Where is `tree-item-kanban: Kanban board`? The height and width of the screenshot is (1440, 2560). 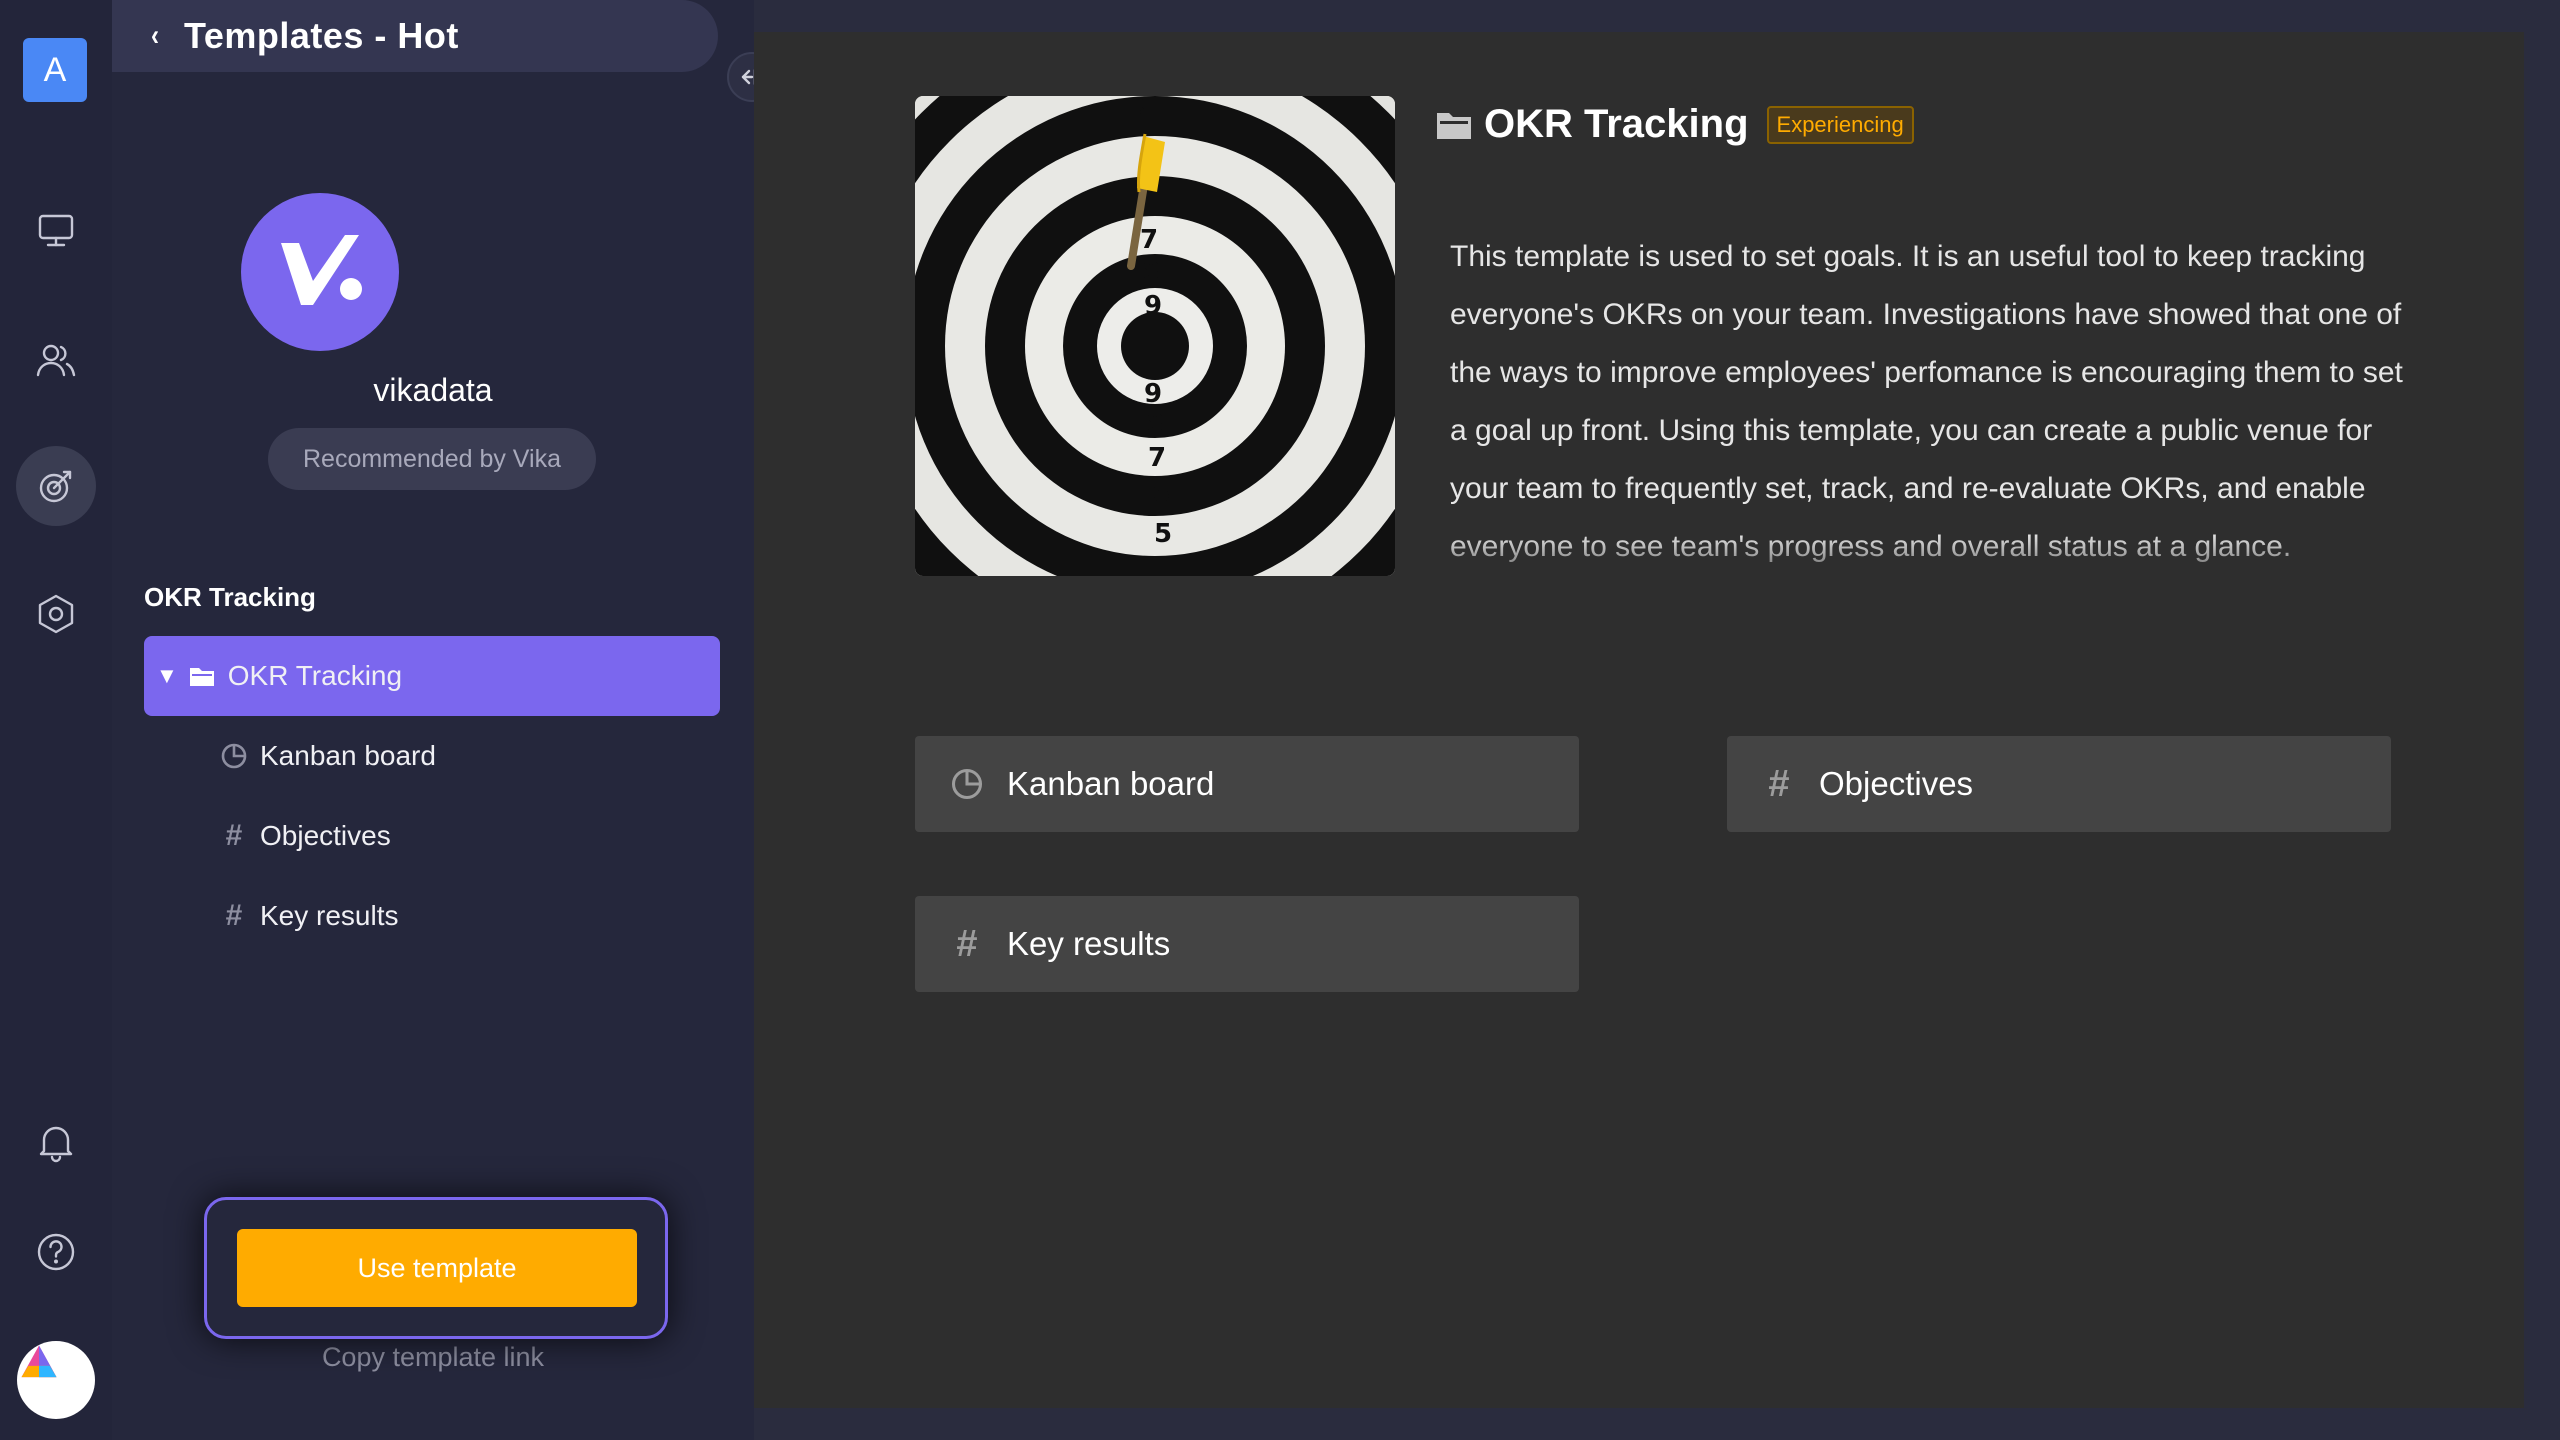 tree-item-kanban: Kanban board is located at coordinates (432, 756).